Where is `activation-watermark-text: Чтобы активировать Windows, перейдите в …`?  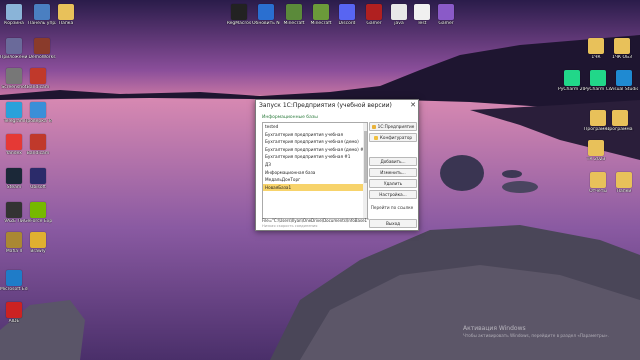 activation-watermark-text: Чтобы активировать Windows, перейдите в … is located at coordinates (536, 335).